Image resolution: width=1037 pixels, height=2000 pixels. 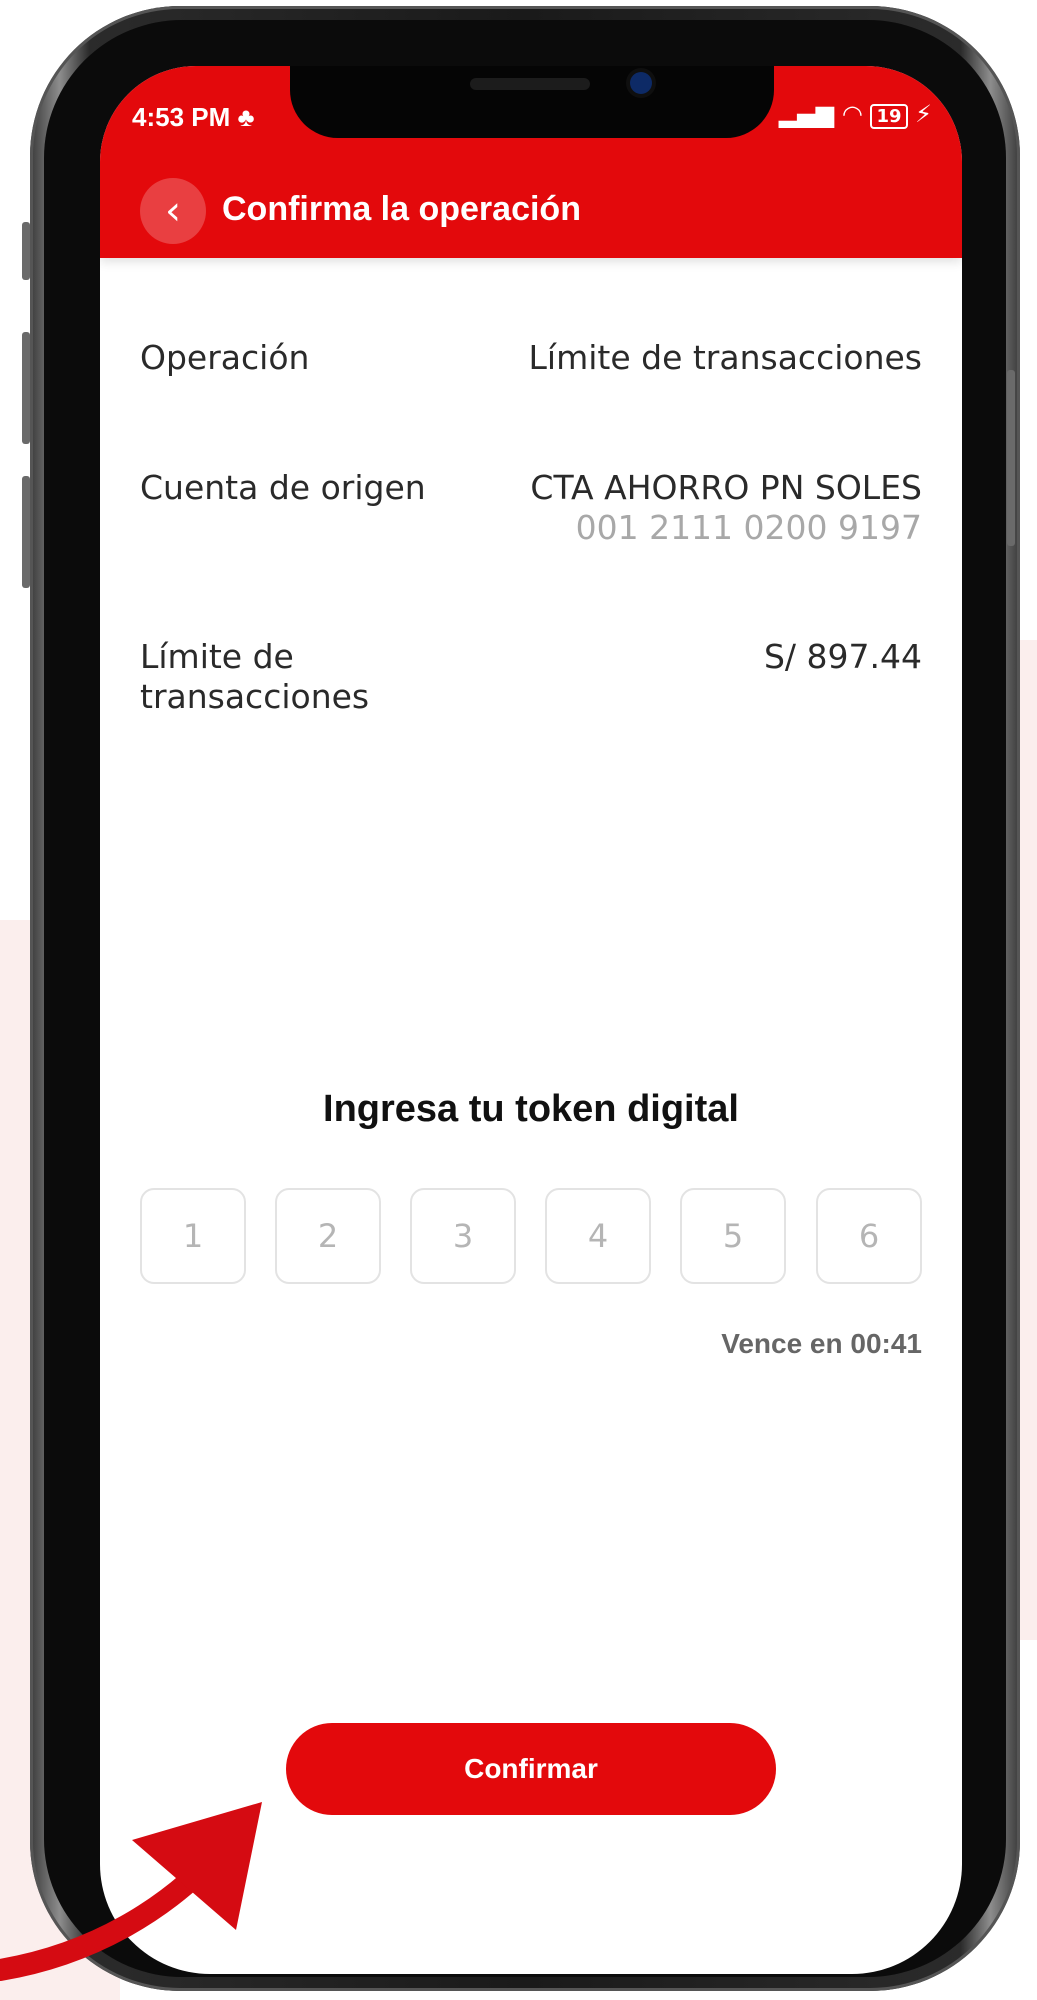 I want to click on volume-up-button, so click(x=26, y=388).